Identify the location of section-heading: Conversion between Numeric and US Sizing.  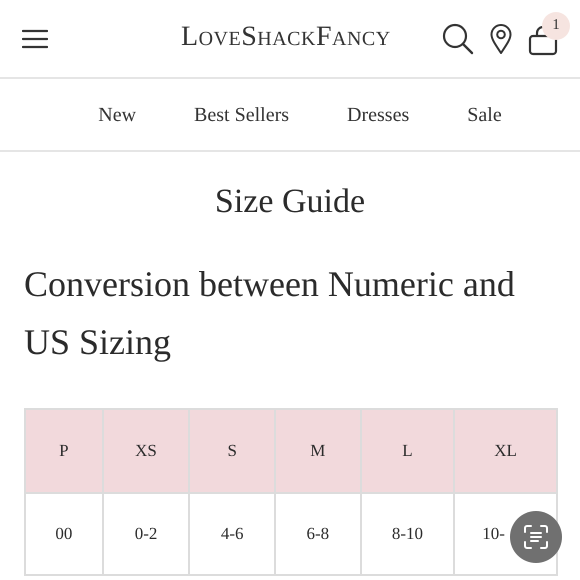
(269, 313).